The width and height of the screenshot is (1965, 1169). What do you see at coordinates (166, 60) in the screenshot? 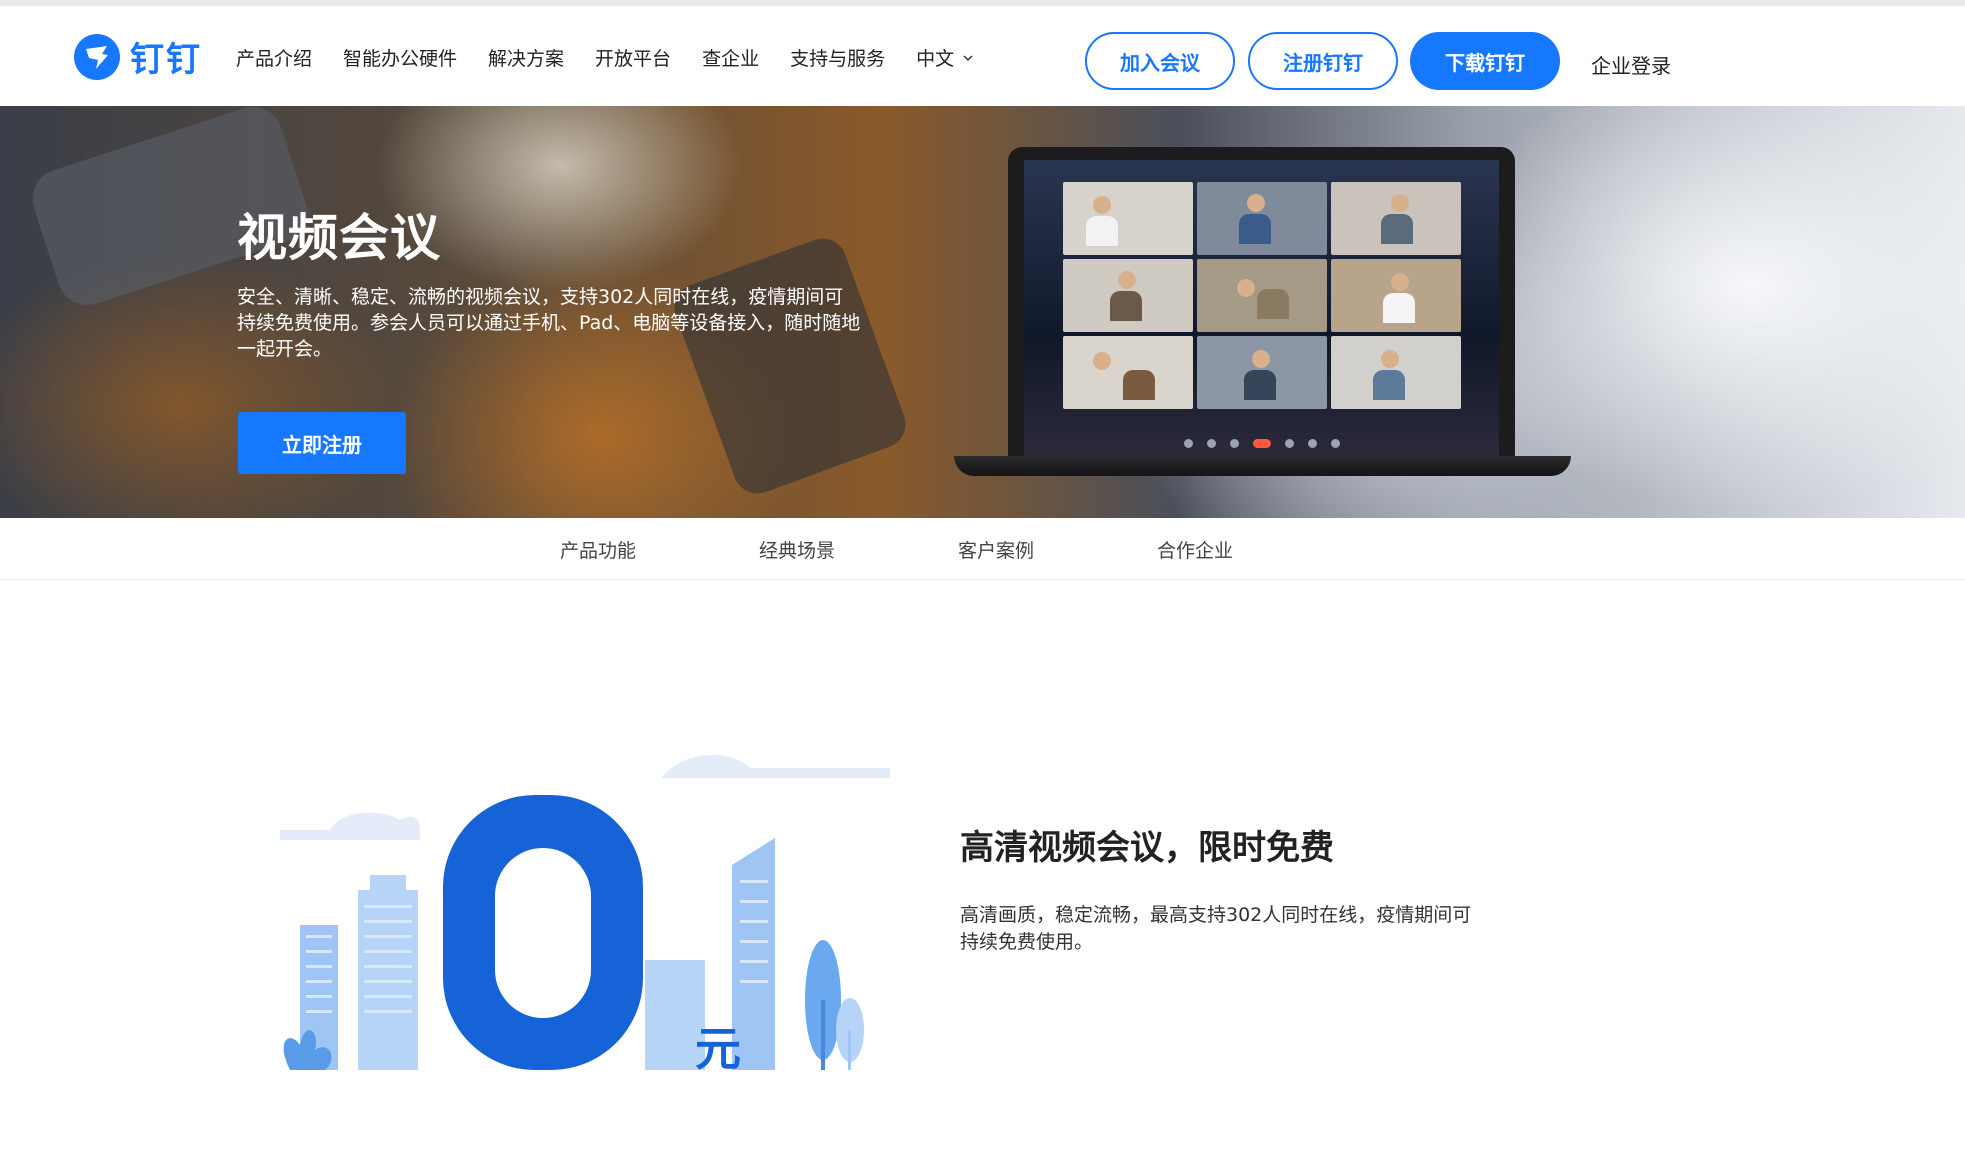
I see `brand-name: 钉钉` at bounding box center [166, 60].